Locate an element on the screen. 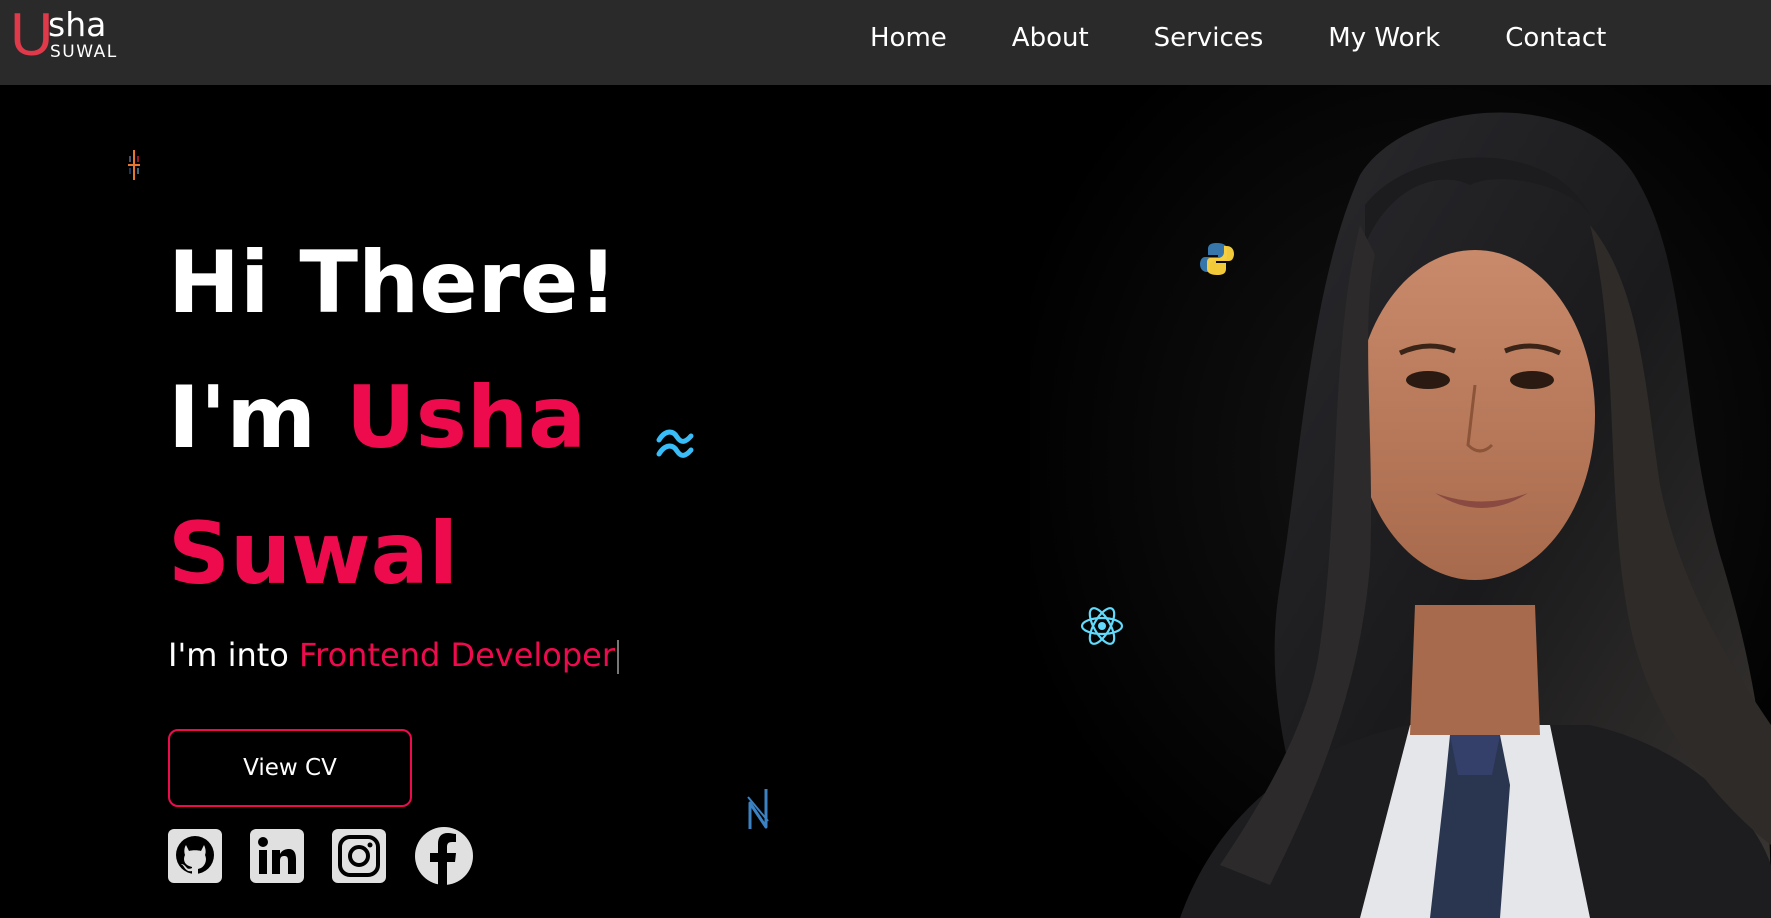  typing-caret is located at coordinates (618, 657).